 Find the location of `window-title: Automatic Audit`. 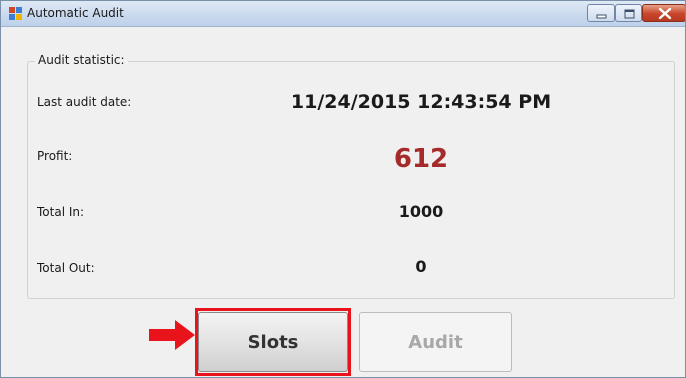

window-title: Automatic Audit is located at coordinates (75, 13).